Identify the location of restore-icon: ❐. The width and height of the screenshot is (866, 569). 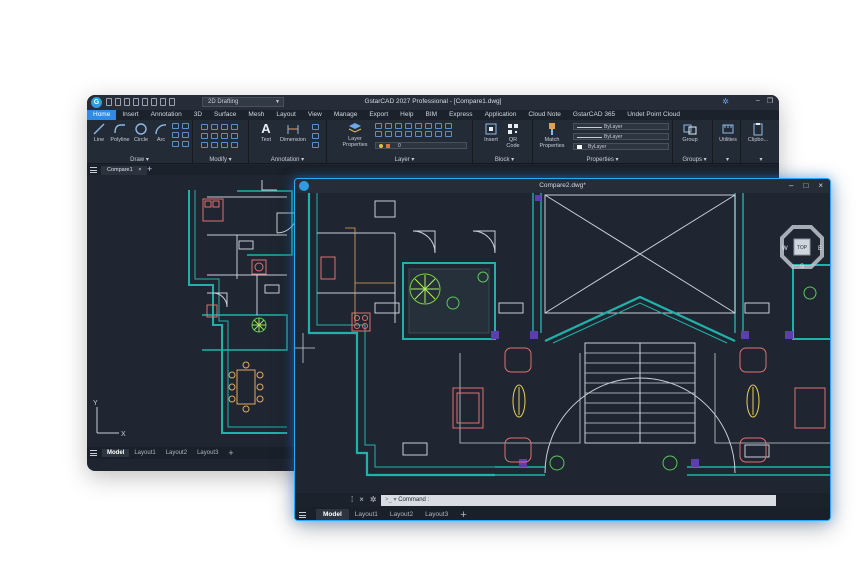
(770, 101).